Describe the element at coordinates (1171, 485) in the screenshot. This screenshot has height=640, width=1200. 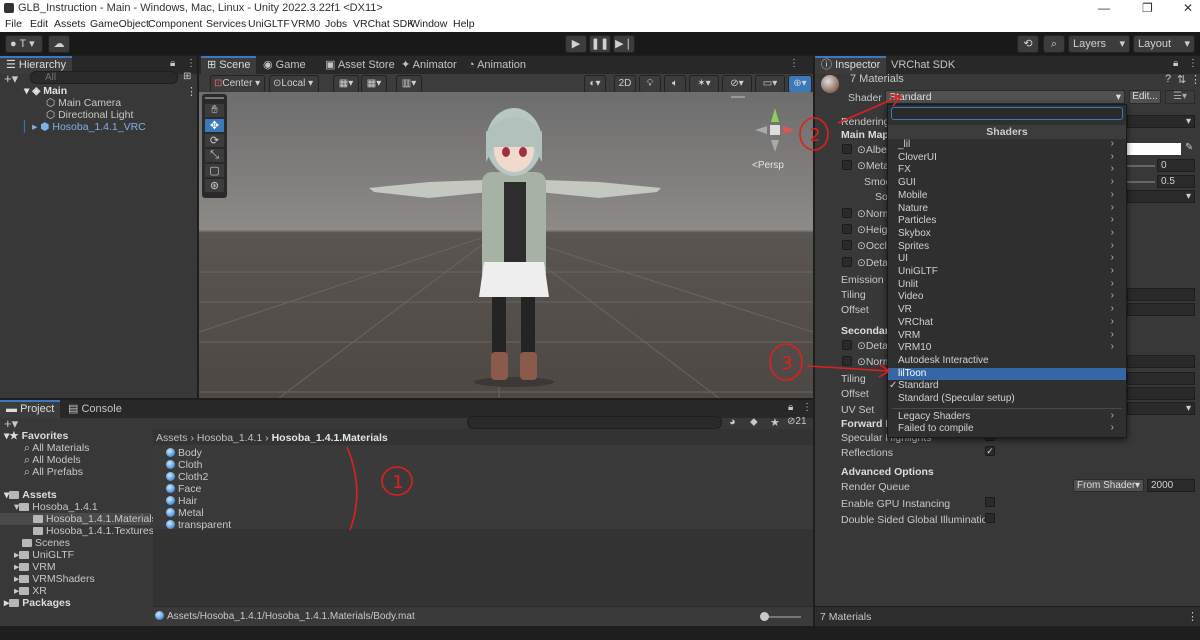
I see `render-queue-field: 2000` at that location.